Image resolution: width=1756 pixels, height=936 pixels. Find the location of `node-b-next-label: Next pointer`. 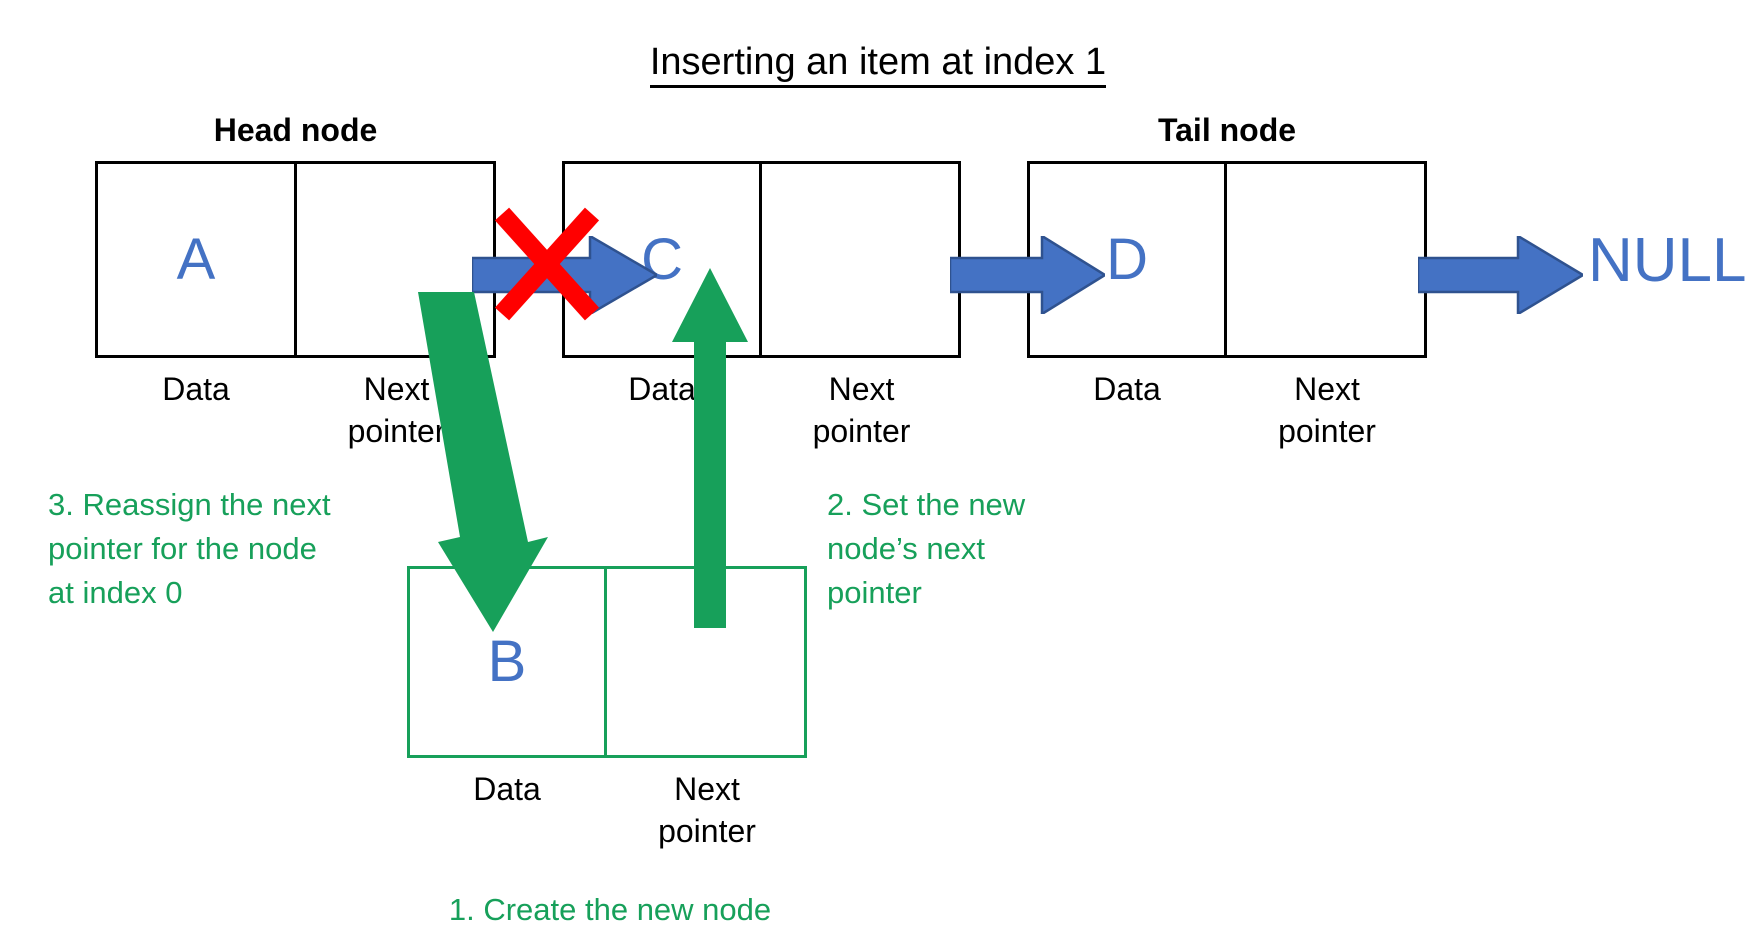

node-b-next-label: Next pointer is located at coordinates (707, 810).